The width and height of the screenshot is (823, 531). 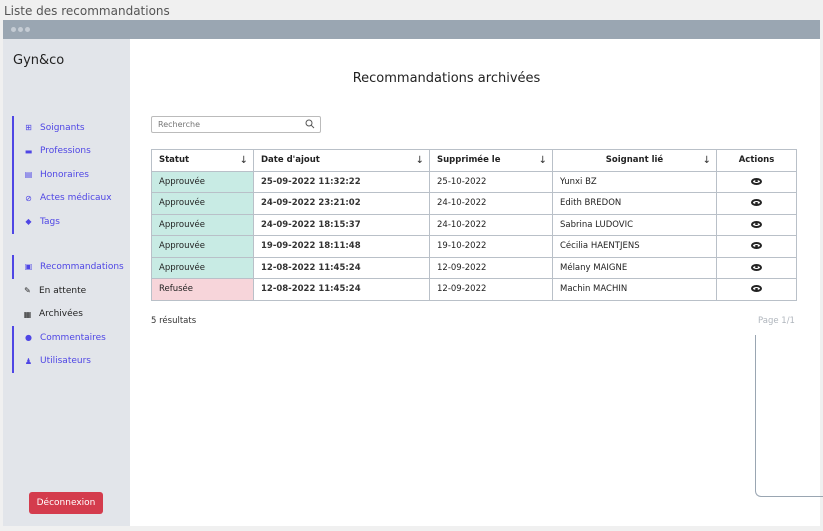 What do you see at coordinates (82, 266) in the screenshot?
I see `sidebar-item-label: Recommandations` at bounding box center [82, 266].